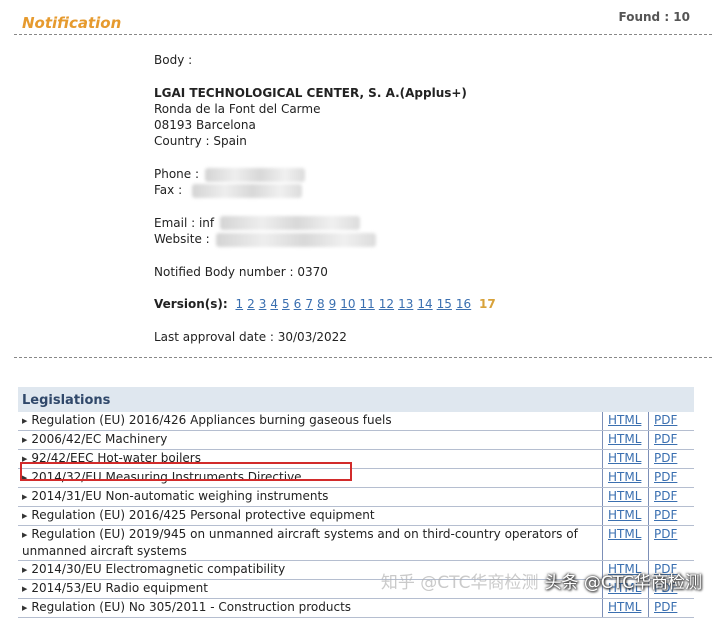 Image resolution: width=720 pixels, height=618 pixels. I want to click on version-link: 5, so click(286, 304).